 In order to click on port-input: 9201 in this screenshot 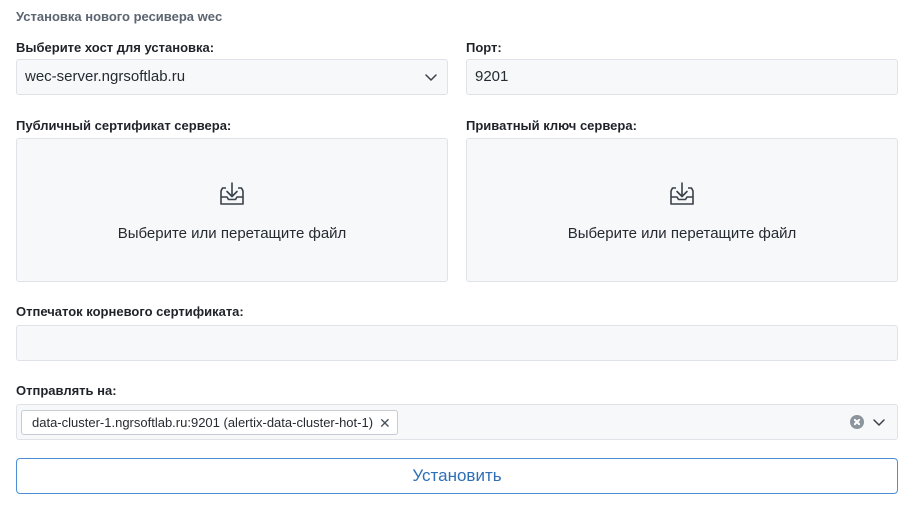, I will do `click(682, 77)`.